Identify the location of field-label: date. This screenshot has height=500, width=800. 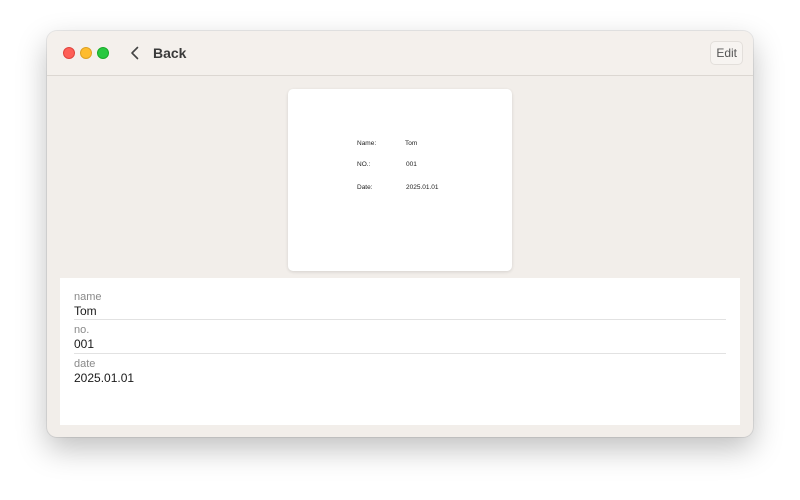
(85, 364).